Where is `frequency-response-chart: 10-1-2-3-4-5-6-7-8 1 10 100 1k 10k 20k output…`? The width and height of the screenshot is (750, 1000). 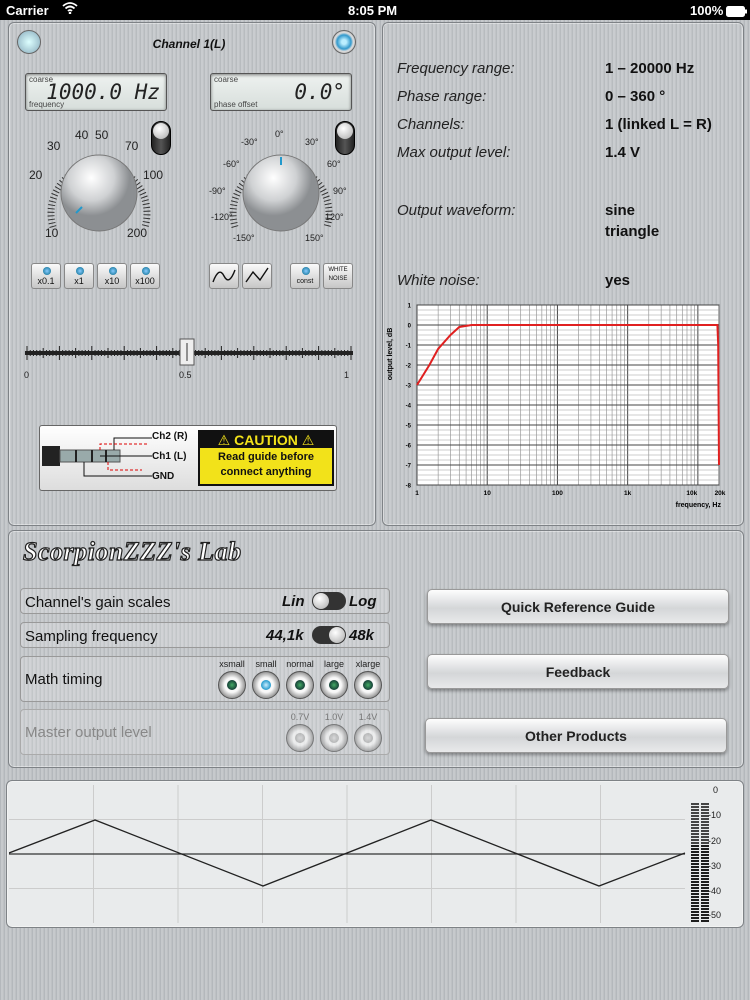
frequency-response-chart: 10-1-2-3-4-5-6-7-8 1 10 100 1k 10k 20k output… is located at coordinates (556, 407).